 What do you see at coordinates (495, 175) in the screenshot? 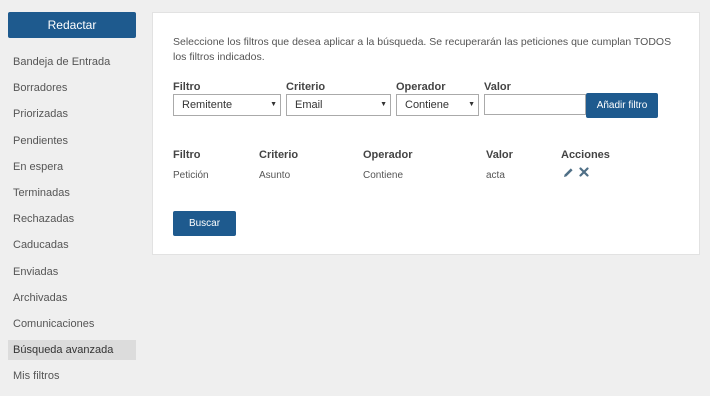
I see `table-cell-valor: acta` at bounding box center [495, 175].